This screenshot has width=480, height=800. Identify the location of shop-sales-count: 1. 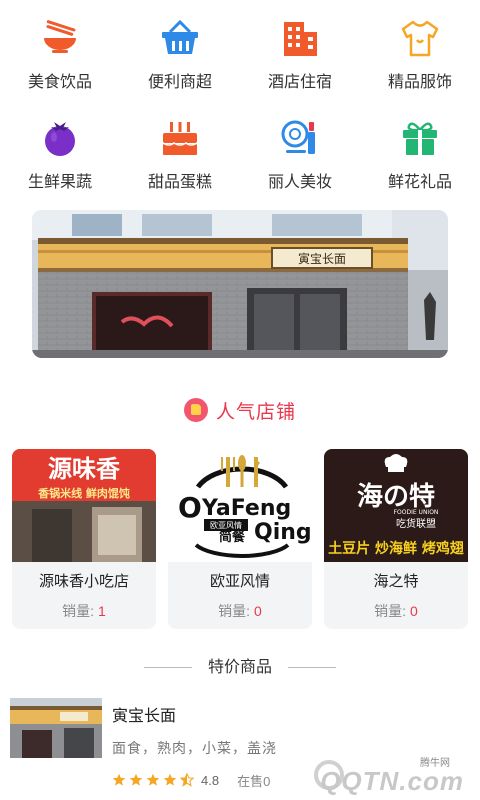
(102, 611).